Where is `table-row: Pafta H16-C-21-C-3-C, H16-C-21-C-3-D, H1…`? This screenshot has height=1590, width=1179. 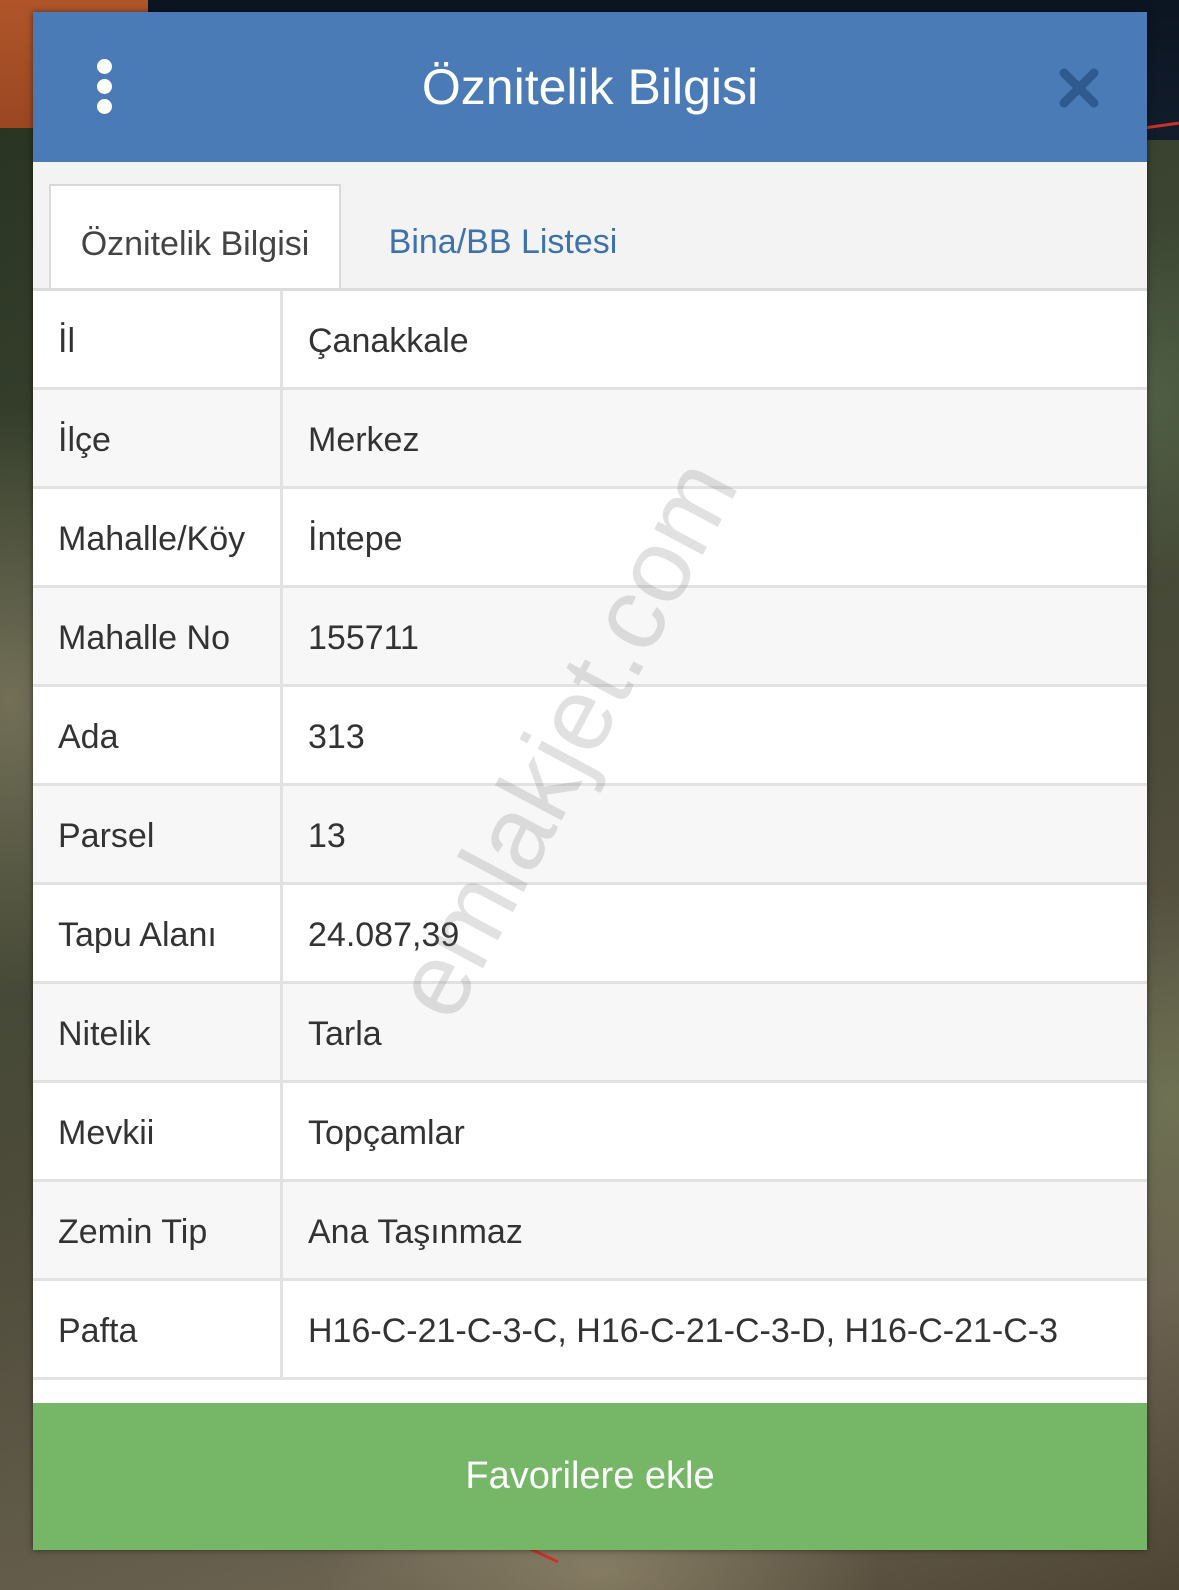 table-row: Pafta H16-C-21-C-3-C, H16-C-21-C-3-D, H1… is located at coordinates (590, 1330).